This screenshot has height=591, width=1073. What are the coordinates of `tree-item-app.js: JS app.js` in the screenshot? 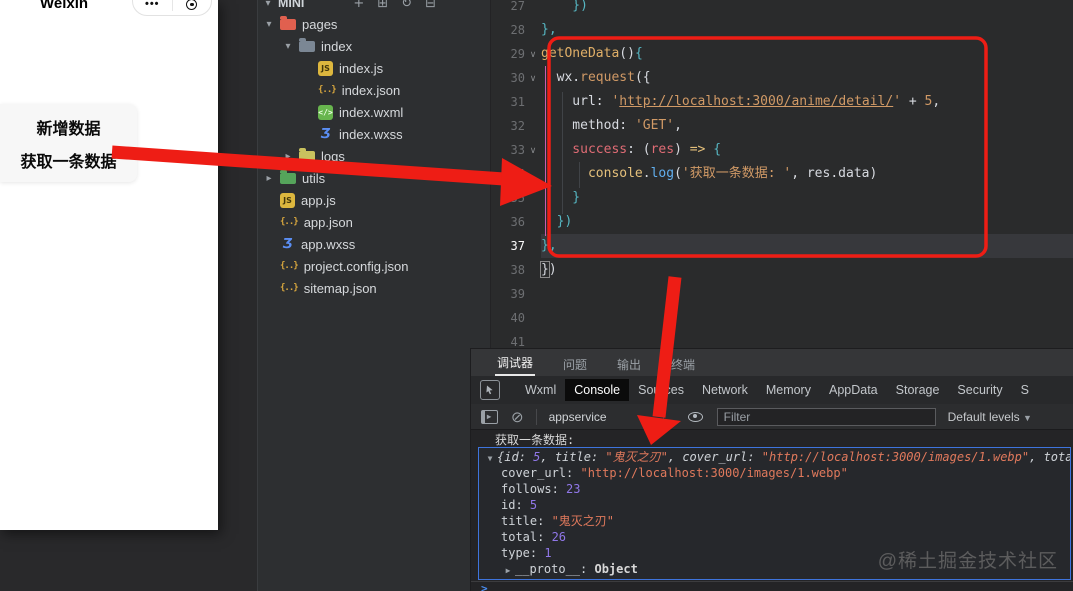 It's located at (374, 200).